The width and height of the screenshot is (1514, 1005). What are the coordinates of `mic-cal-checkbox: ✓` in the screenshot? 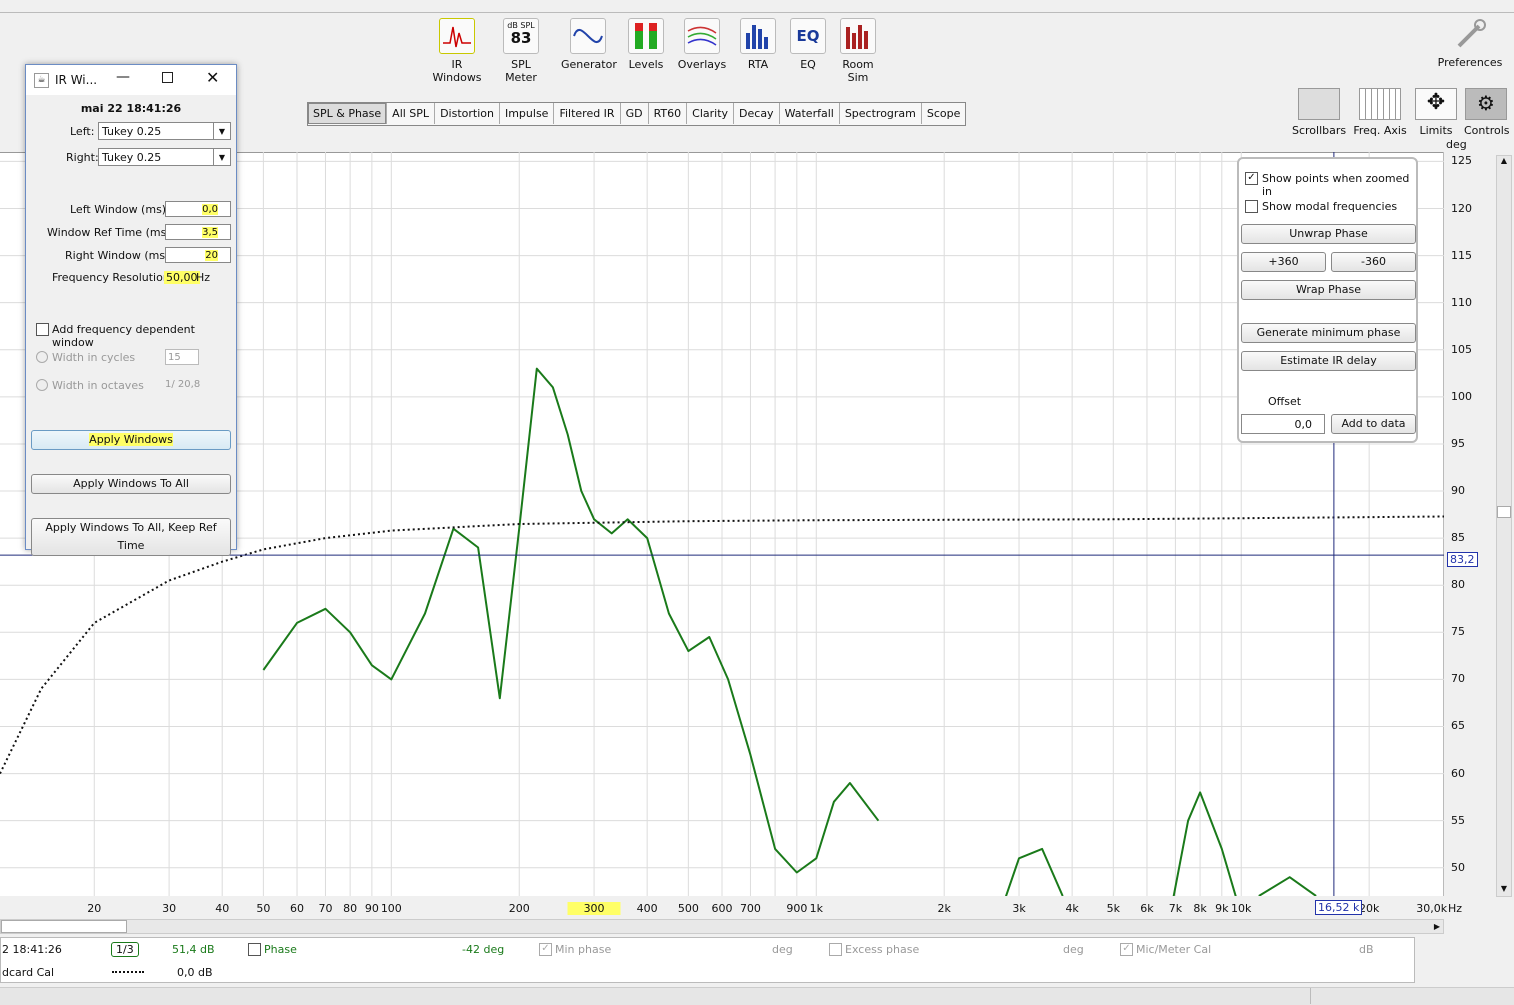 It's located at (1126, 949).